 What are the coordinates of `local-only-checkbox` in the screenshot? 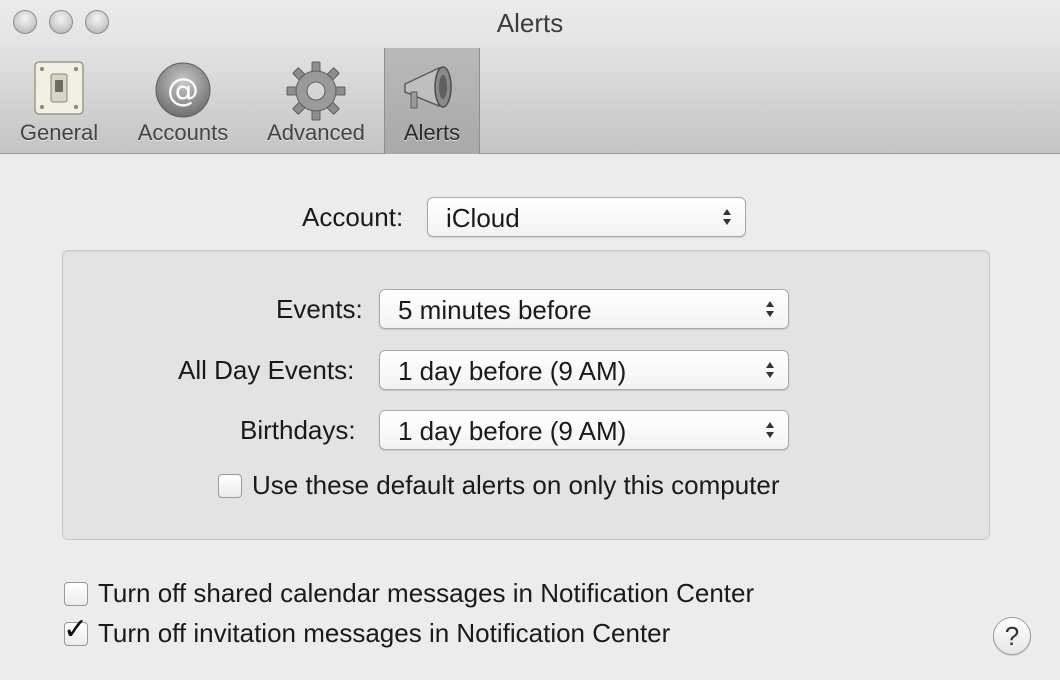 It's located at (230, 486).